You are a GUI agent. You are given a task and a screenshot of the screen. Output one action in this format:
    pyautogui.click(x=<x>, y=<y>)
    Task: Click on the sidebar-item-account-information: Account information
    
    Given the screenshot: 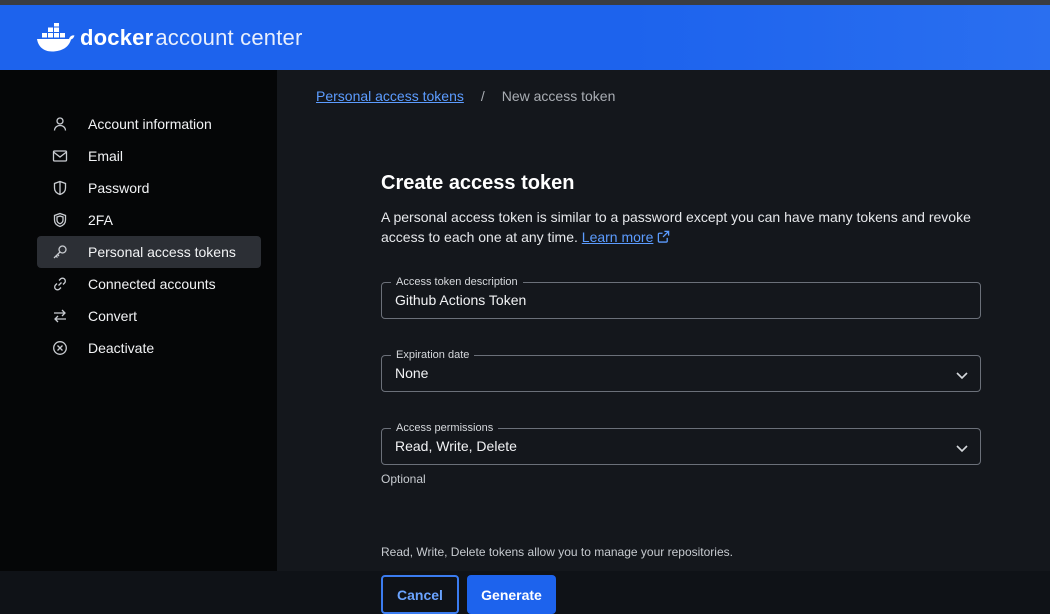 What is the action you would take?
    pyautogui.click(x=149, y=124)
    